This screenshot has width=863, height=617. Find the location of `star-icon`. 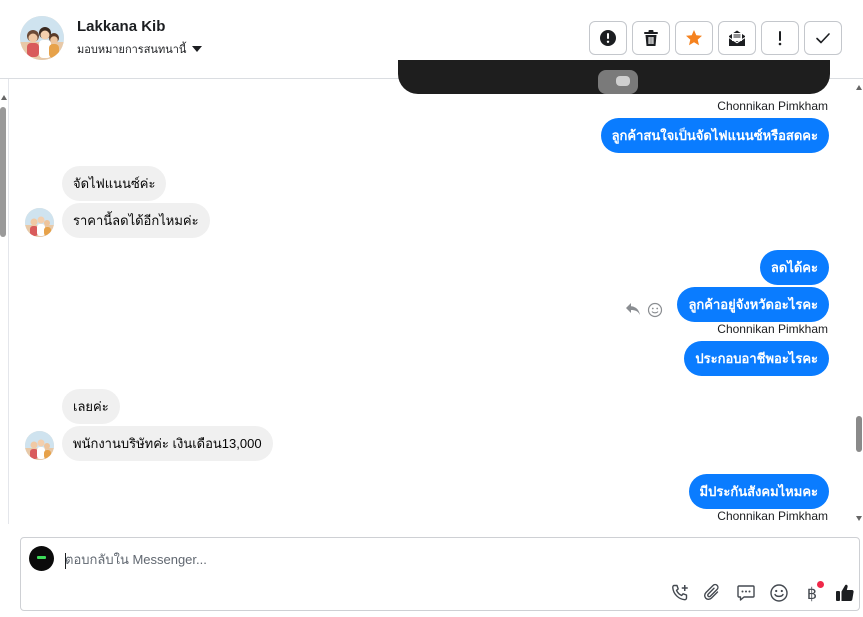

star-icon is located at coordinates (694, 38).